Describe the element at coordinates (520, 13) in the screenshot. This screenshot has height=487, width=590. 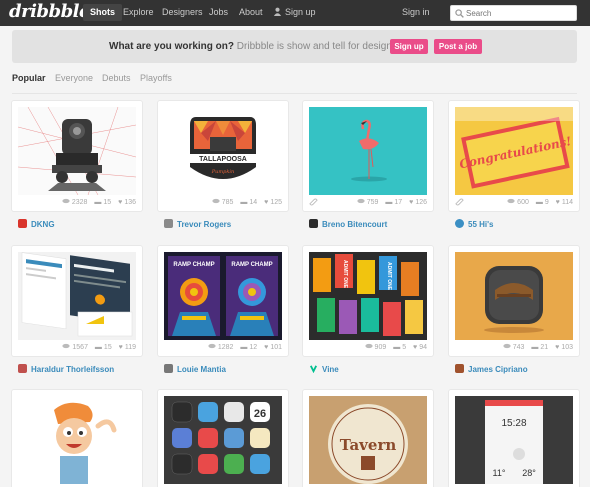
I see `search-input` at that location.